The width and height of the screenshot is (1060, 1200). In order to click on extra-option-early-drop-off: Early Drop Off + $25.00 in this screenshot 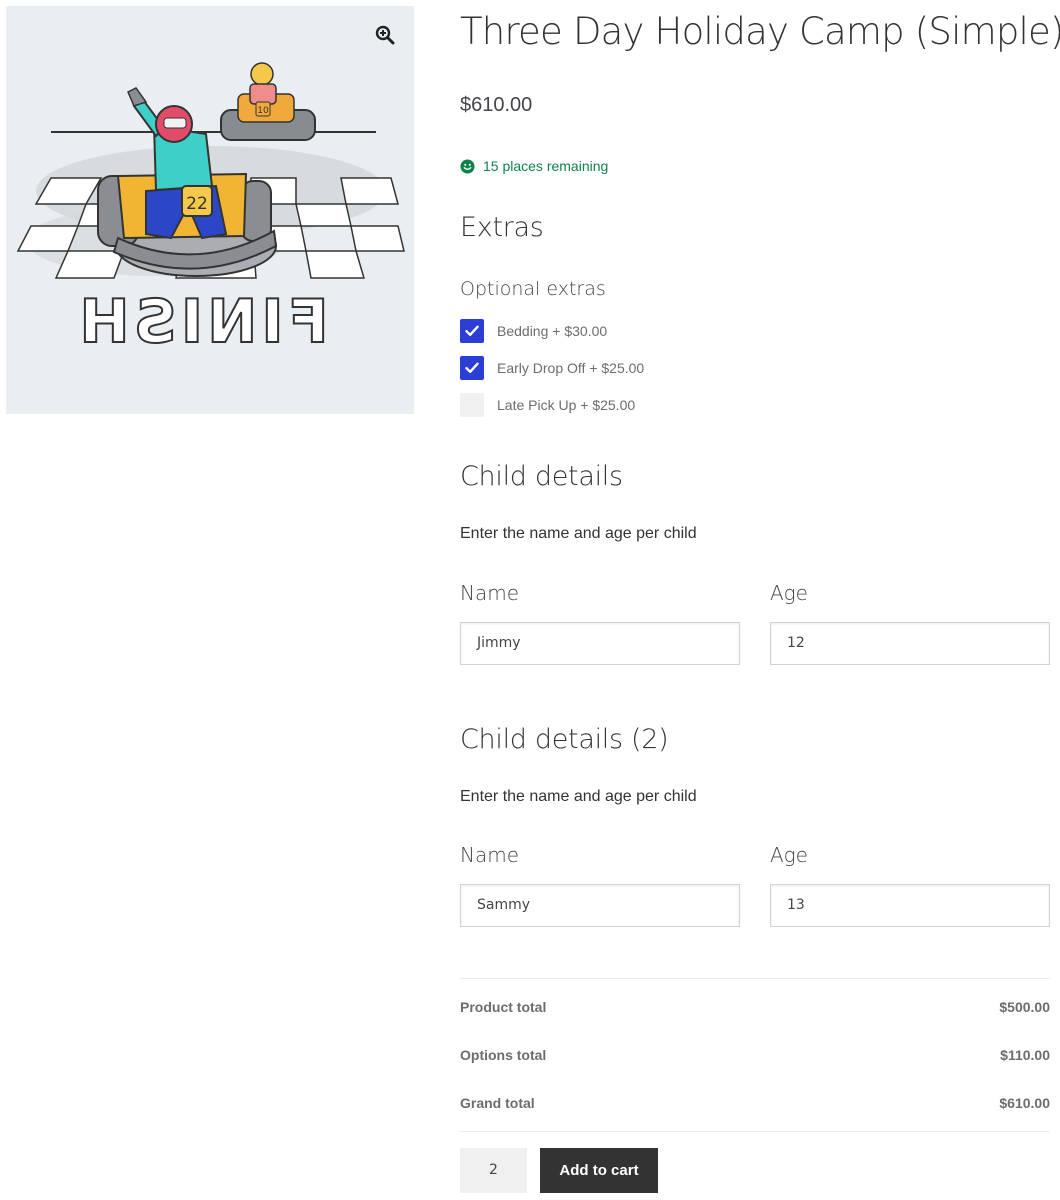, I will do `click(552, 368)`.